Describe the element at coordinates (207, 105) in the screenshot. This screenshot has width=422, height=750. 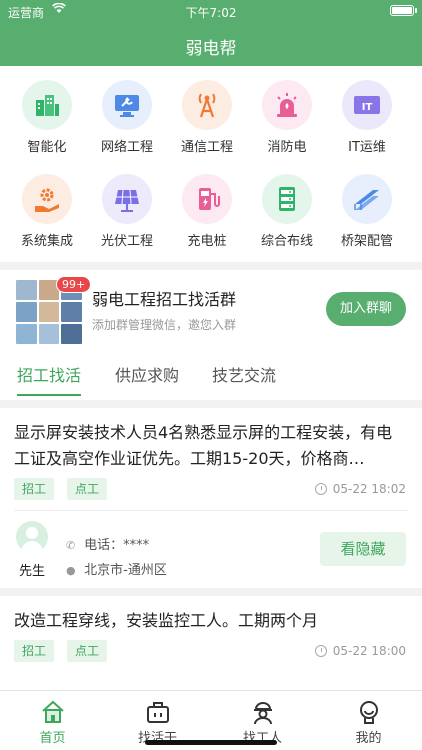
I see `signal-tower-icon` at that location.